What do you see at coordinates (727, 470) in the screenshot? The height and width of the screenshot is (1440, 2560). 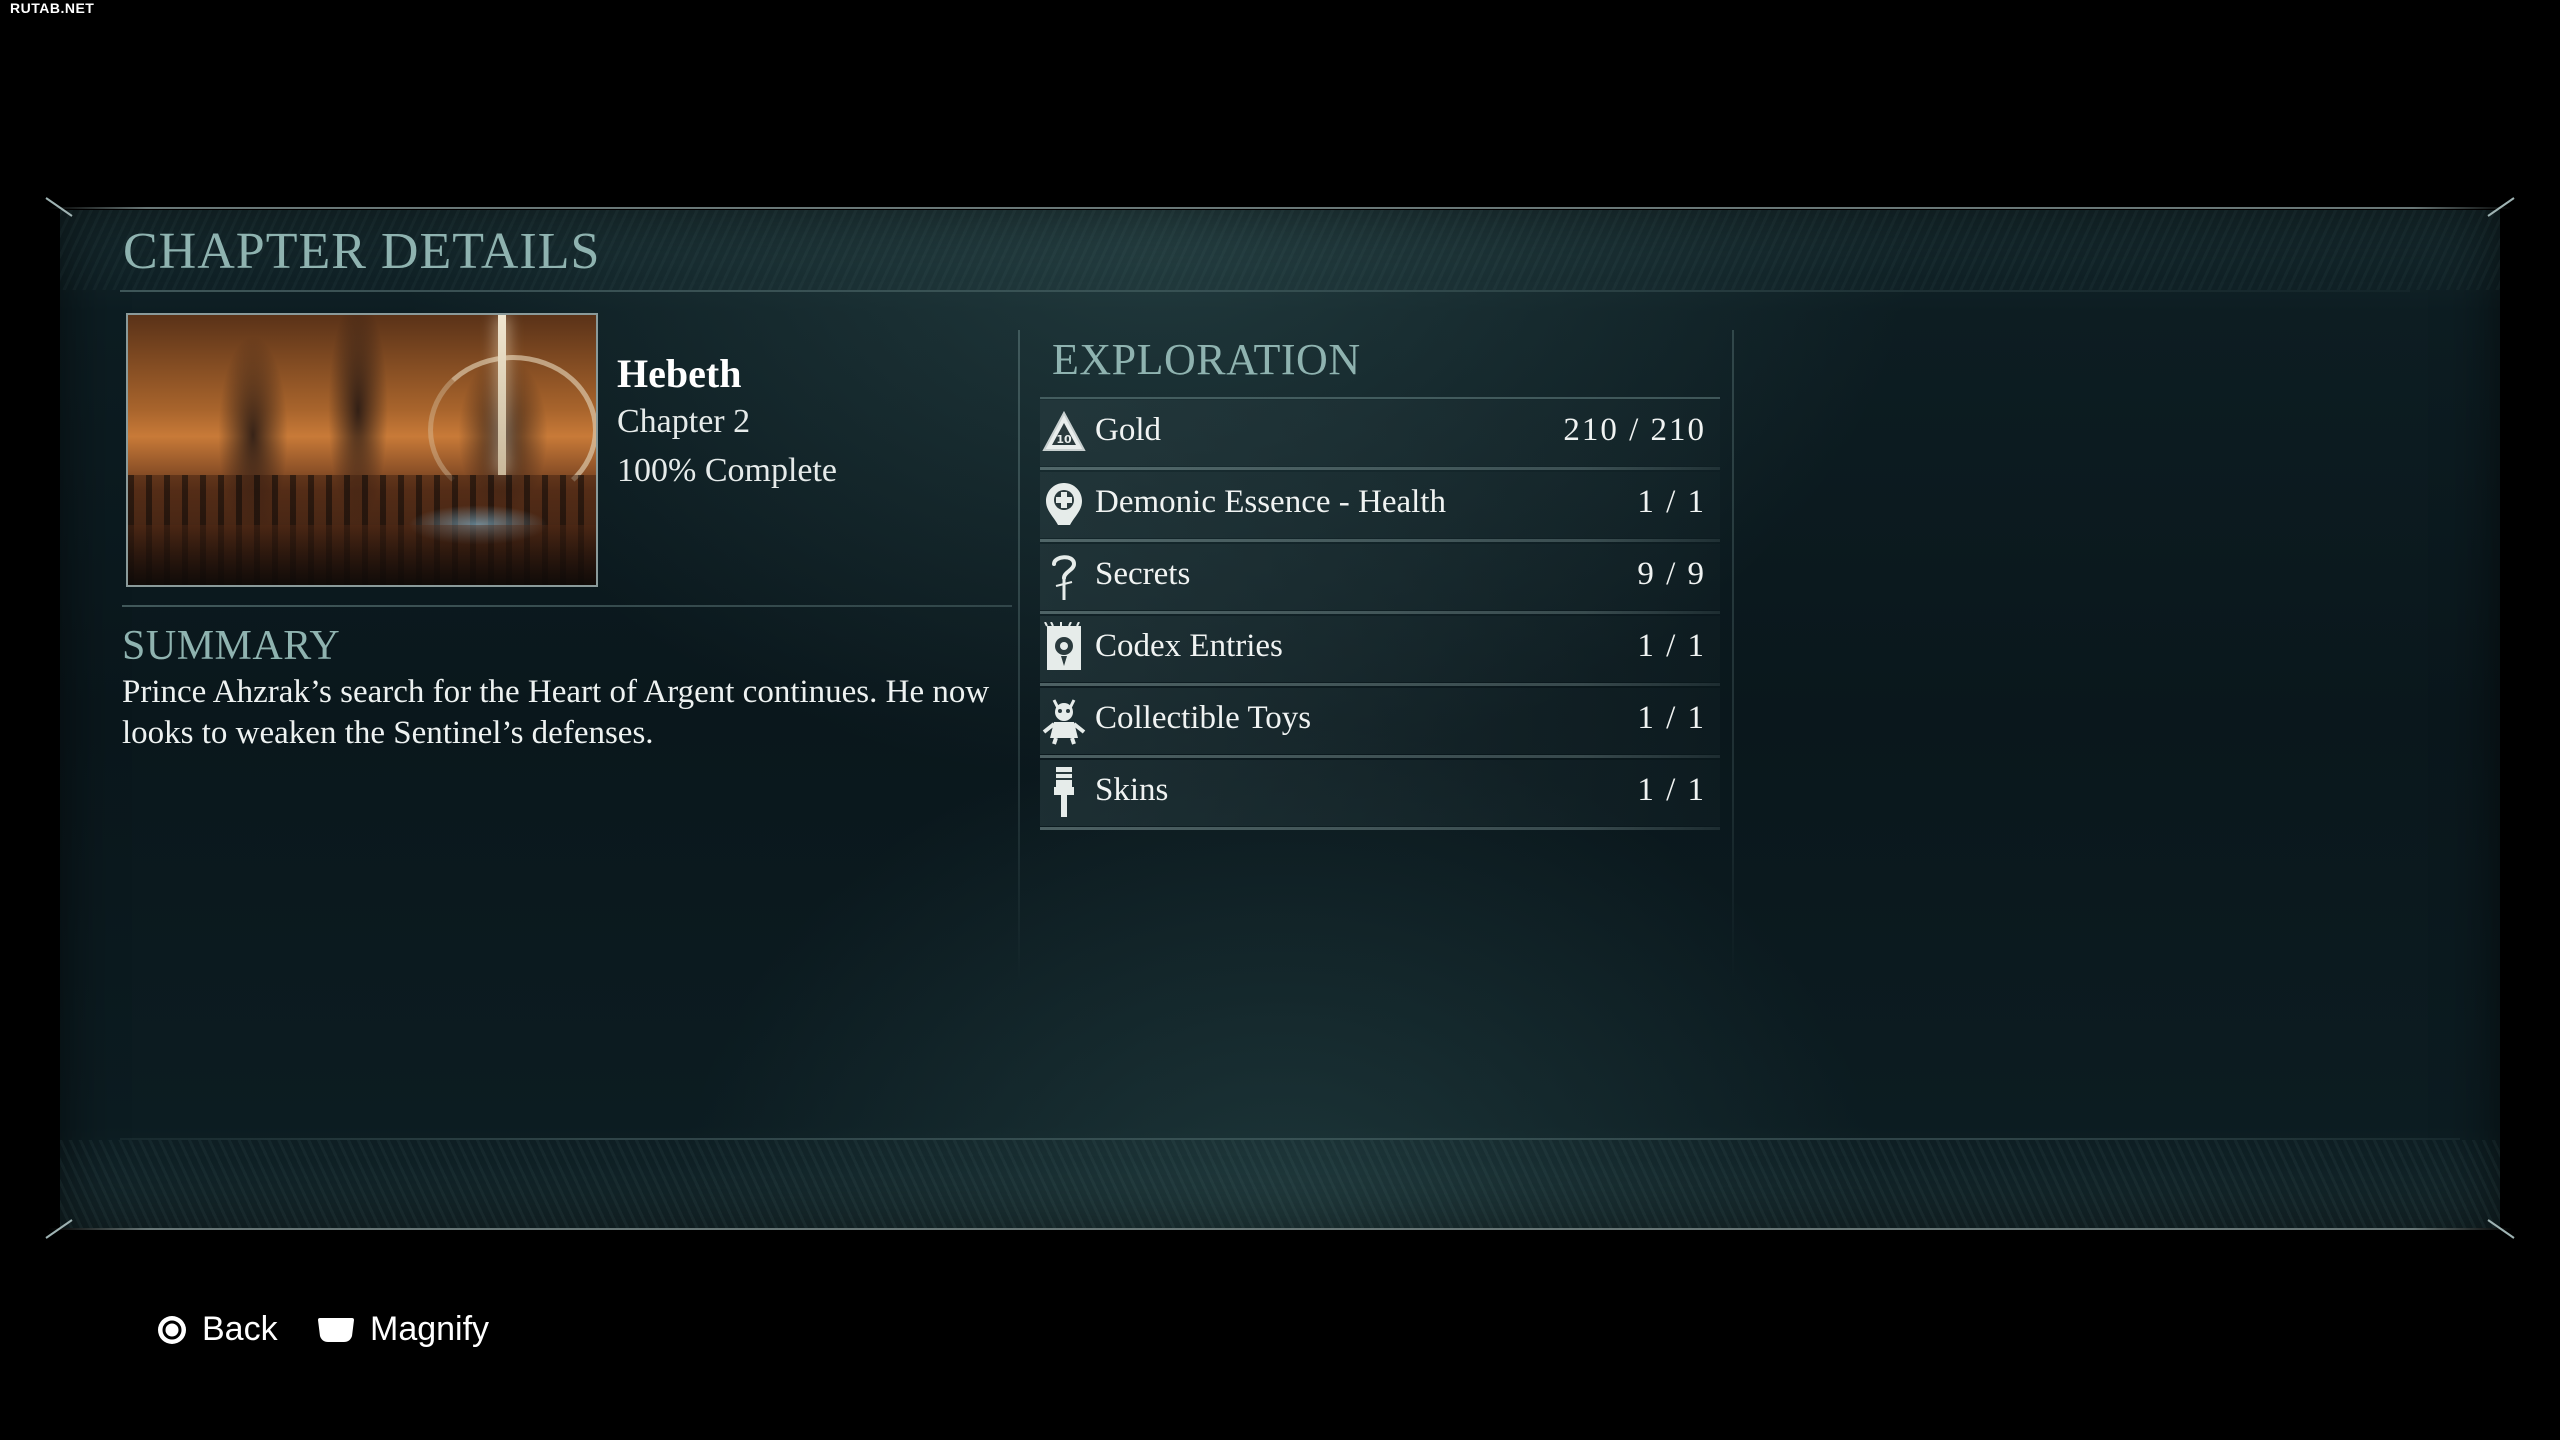 I see `chapter-completion: 100% Complete` at bounding box center [727, 470].